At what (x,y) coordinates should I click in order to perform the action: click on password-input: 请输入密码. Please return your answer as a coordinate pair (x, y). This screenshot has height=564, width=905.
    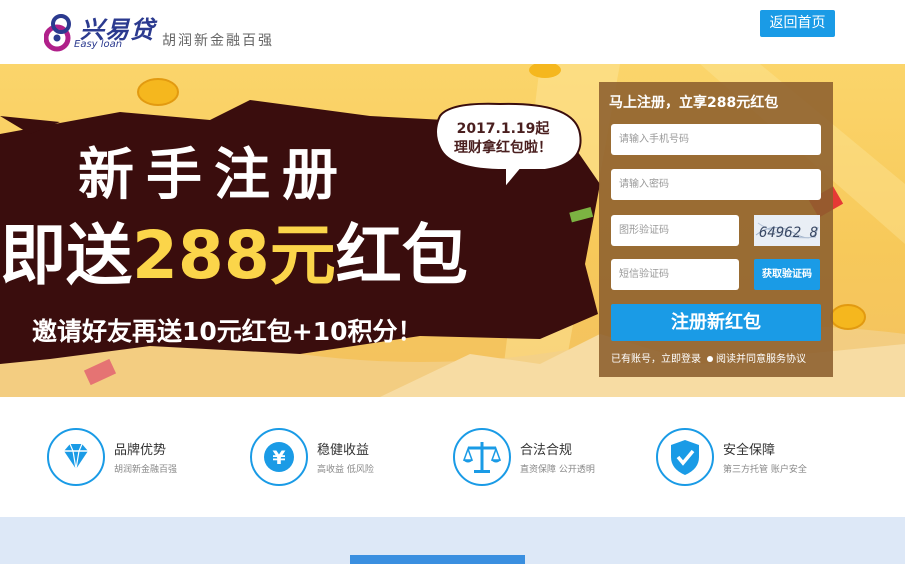
    Looking at the image, I should click on (716, 184).